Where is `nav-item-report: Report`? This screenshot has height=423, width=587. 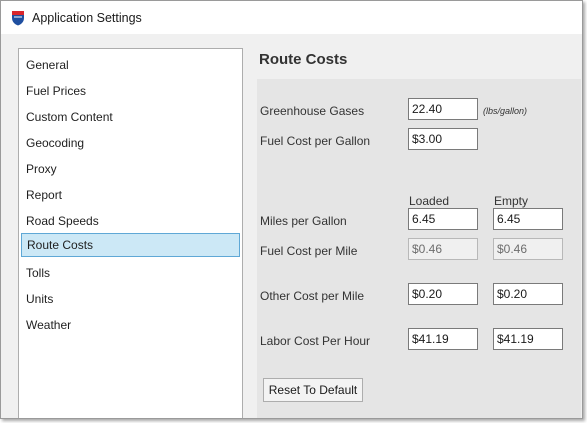 nav-item-report: Report is located at coordinates (130, 195).